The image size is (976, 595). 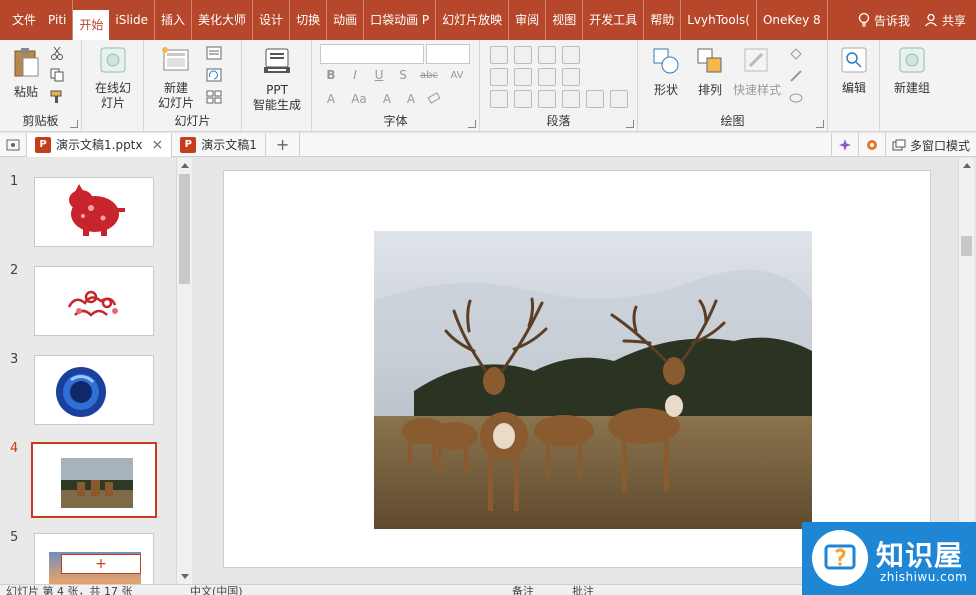 What do you see at coordinates (457, 75) in the screenshot?
I see `char-spacing-button: AV` at bounding box center [457, 75].